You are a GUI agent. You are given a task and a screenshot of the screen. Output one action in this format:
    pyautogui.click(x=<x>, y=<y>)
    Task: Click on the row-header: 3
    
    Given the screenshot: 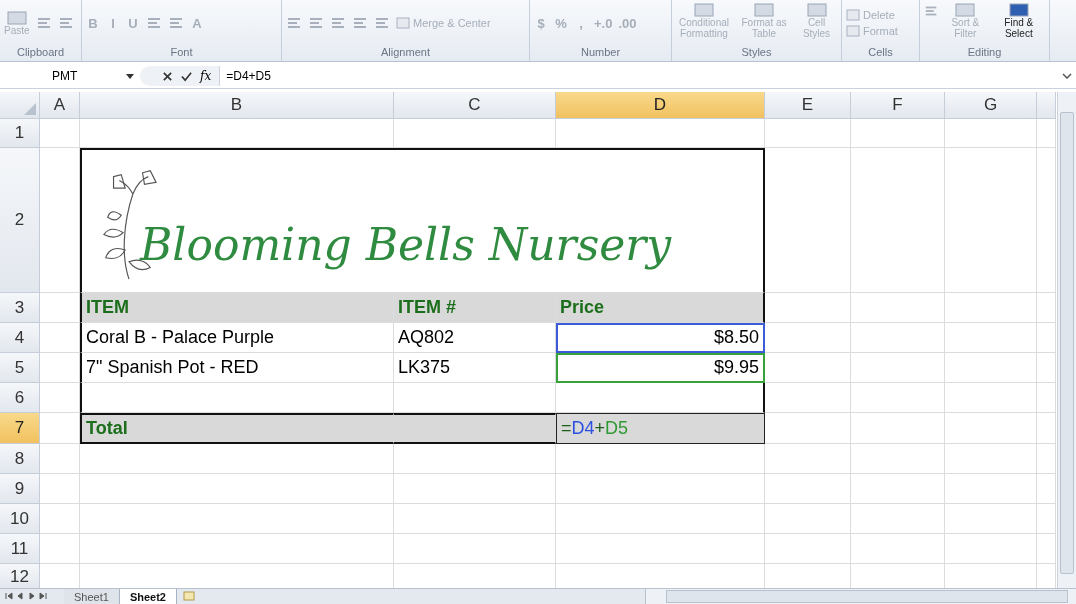 What is the action you would take?
    pyautogui.click(x=20, y=308)
    